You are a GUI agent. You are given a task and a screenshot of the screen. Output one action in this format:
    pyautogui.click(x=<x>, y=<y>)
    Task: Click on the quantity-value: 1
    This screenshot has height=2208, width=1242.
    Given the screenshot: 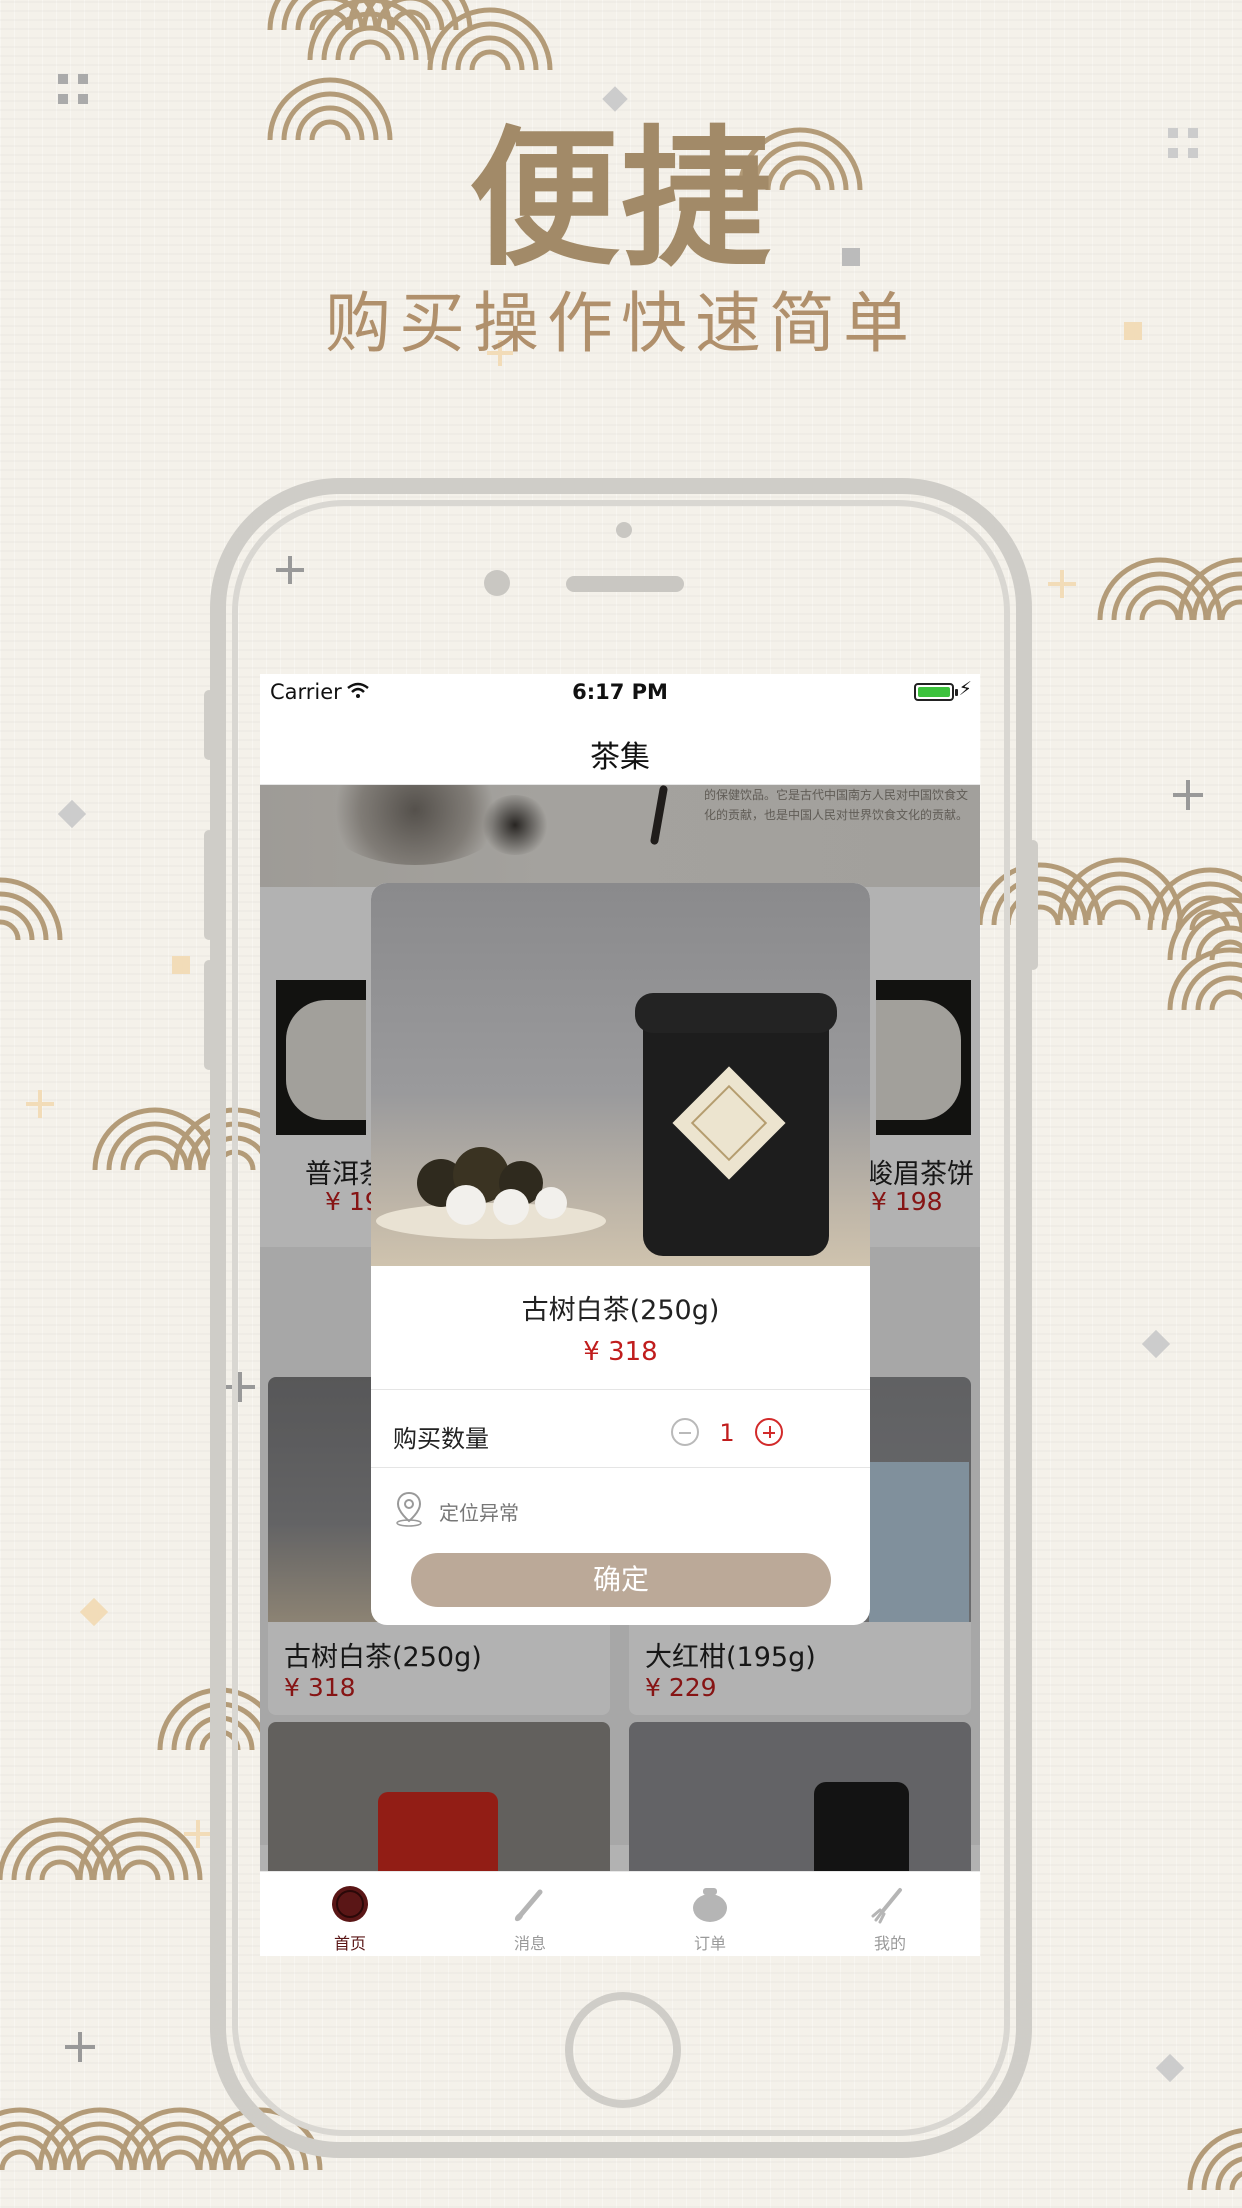 What is the action you would take?
    pyautogui.click(x=727, y=1433)
    